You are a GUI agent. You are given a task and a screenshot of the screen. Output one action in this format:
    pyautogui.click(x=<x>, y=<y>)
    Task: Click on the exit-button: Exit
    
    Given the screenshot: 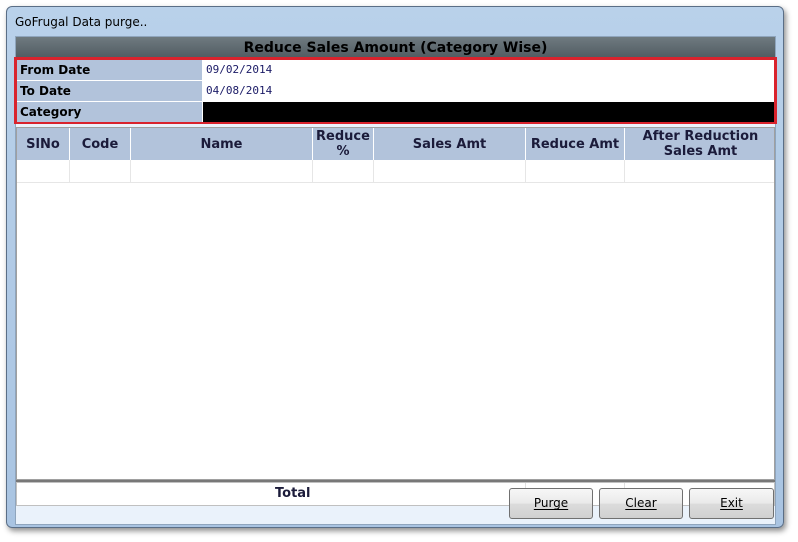 What is the action you would take?
    pyautogui.click(x=731, y=503)
    